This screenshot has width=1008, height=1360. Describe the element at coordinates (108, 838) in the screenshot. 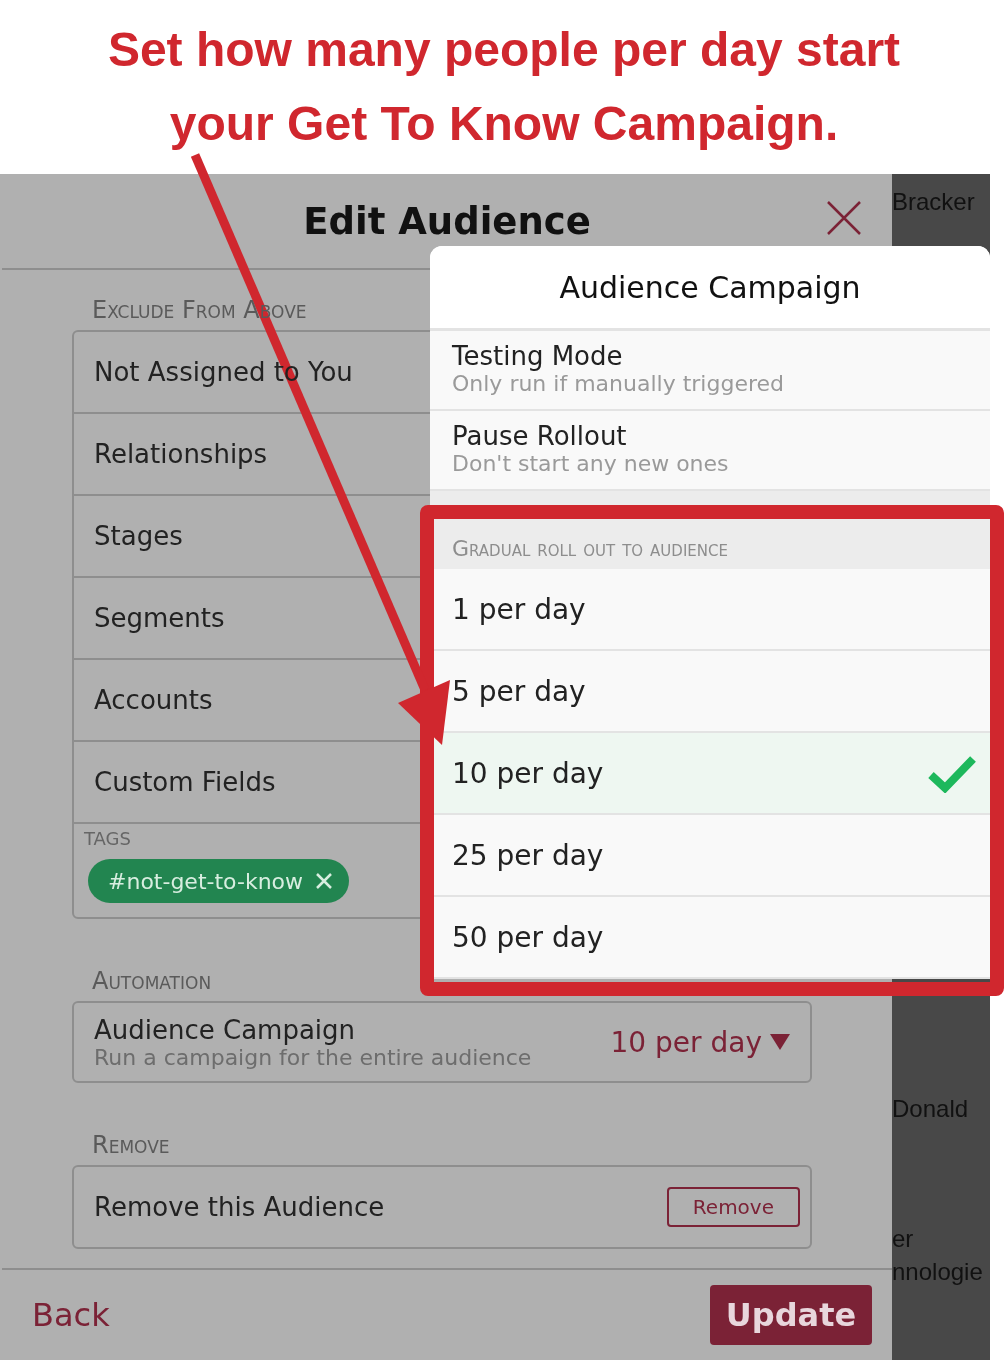

I see `tags-label: TAGS` at that location.